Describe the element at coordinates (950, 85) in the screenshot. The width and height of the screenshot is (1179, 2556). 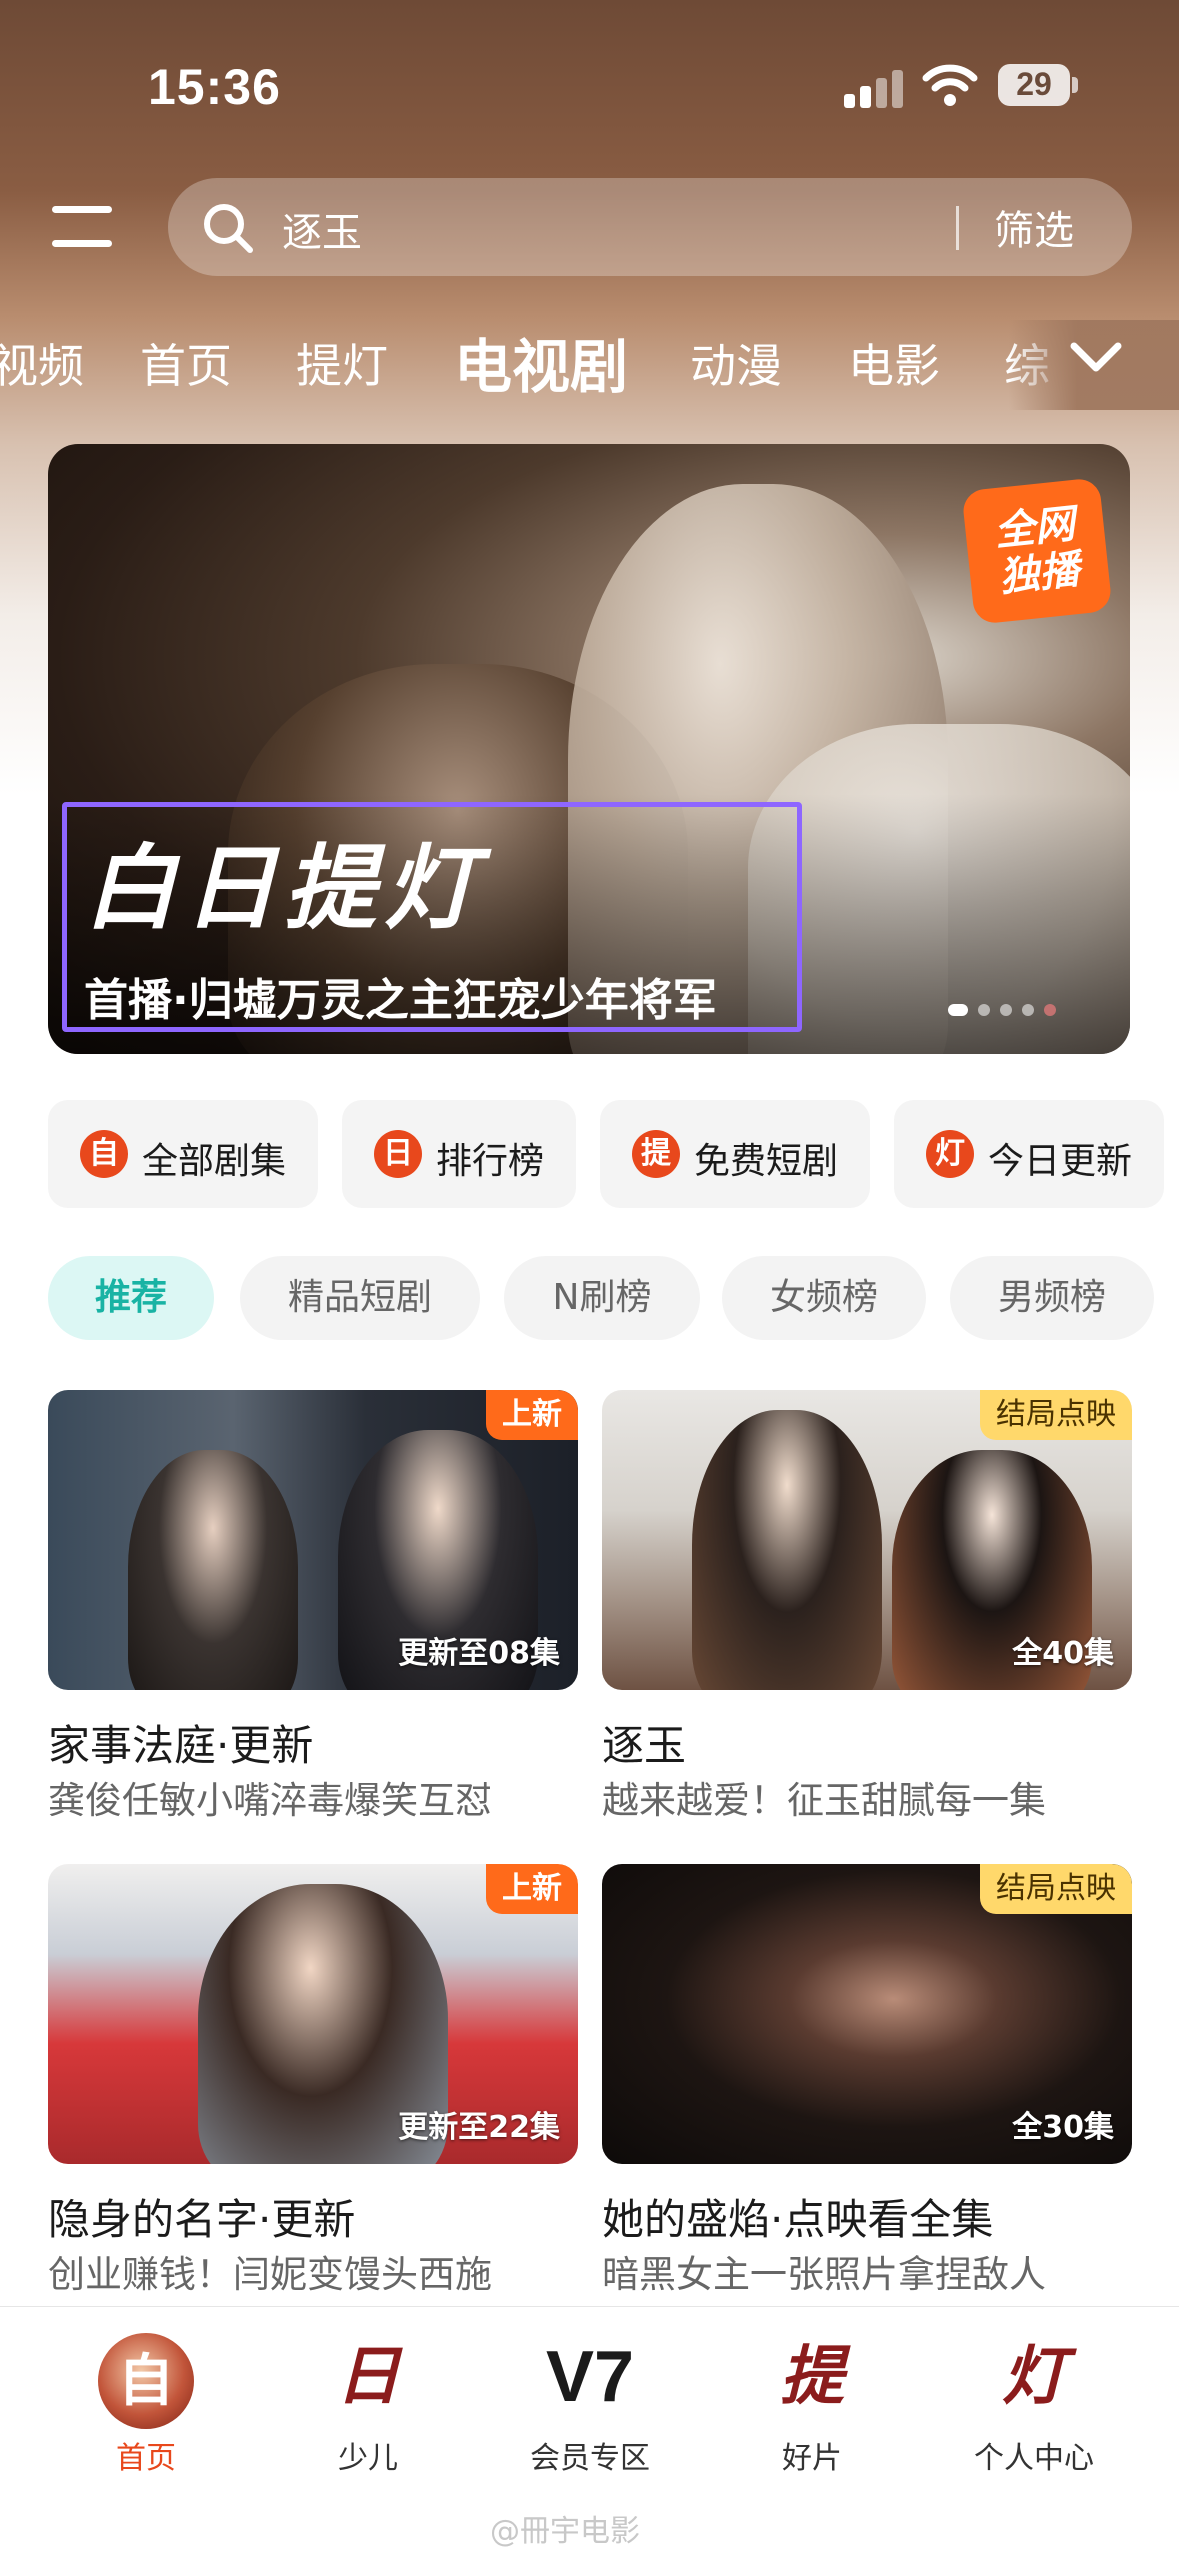
I see `wifi-icon` at that location.